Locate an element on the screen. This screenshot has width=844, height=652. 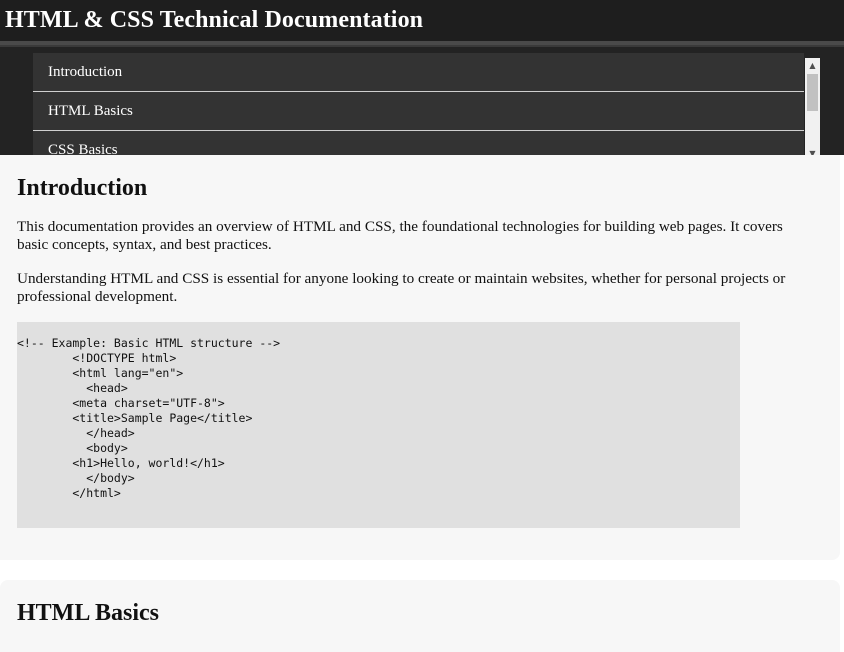
nav-list: Introduction HTML Basics CSS Basics is located at coordinates (418, 105).